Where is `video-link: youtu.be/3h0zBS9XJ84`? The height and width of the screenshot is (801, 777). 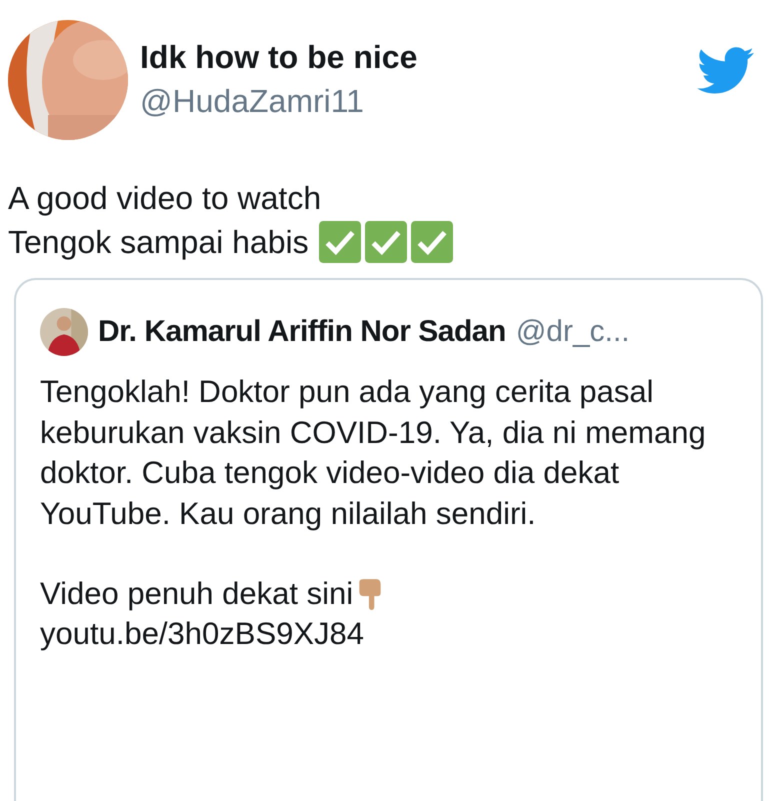 video-link: youtu.be/3h0zBS9XJ84 is located at coordinates (392, 634).